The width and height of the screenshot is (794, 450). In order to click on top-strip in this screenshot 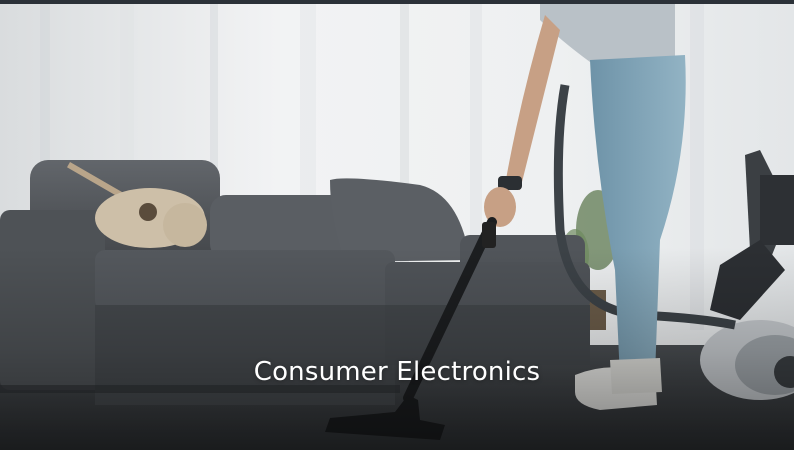, I will do `click(397, 2)`.